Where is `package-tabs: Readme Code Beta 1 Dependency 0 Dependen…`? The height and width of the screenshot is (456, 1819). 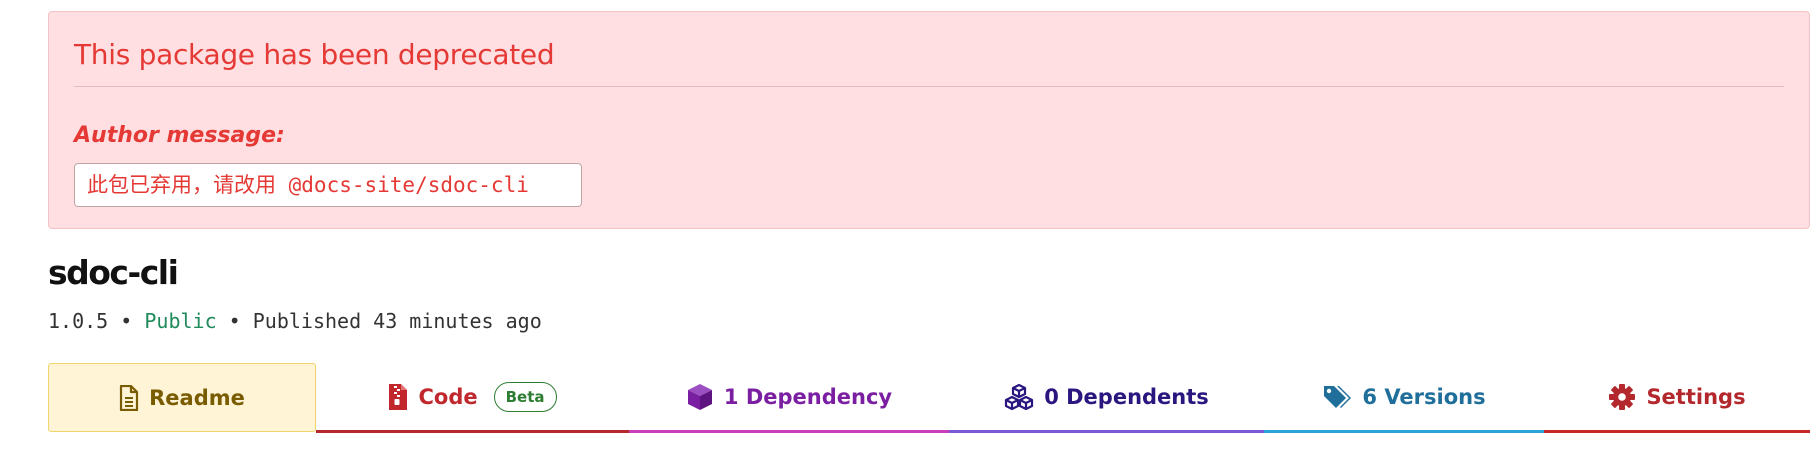 package-tabs: Readme Code Beta 1 Dependency 0 Dependen… is located at coordinates (929, 398).